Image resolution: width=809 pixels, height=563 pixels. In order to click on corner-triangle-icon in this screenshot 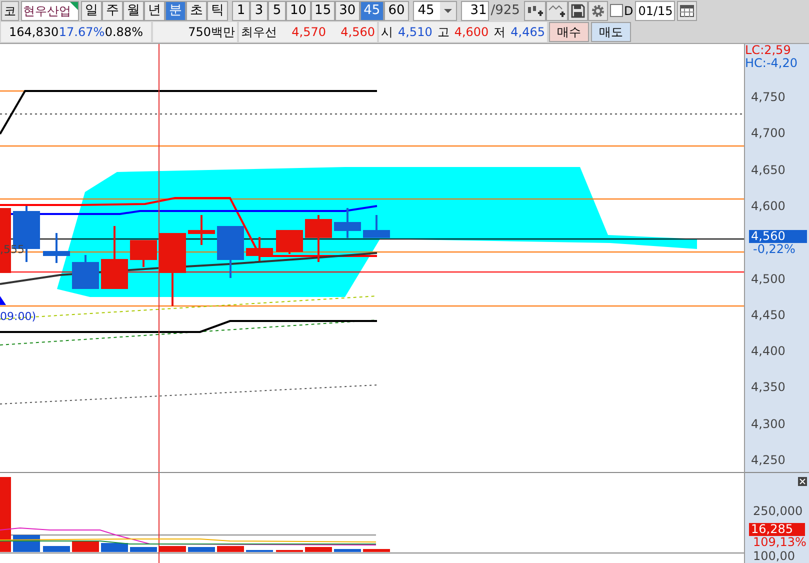, I will do `click(74, 6)`.